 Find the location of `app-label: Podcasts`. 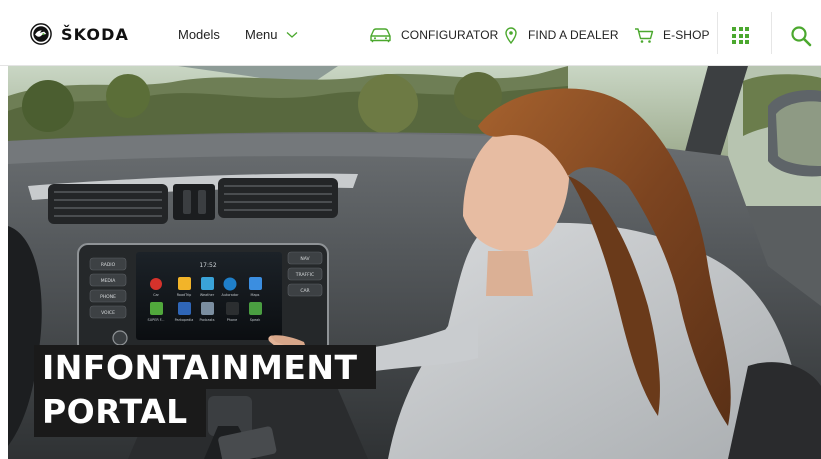

app-label: Podcasts is located at coordinates (207, 320).